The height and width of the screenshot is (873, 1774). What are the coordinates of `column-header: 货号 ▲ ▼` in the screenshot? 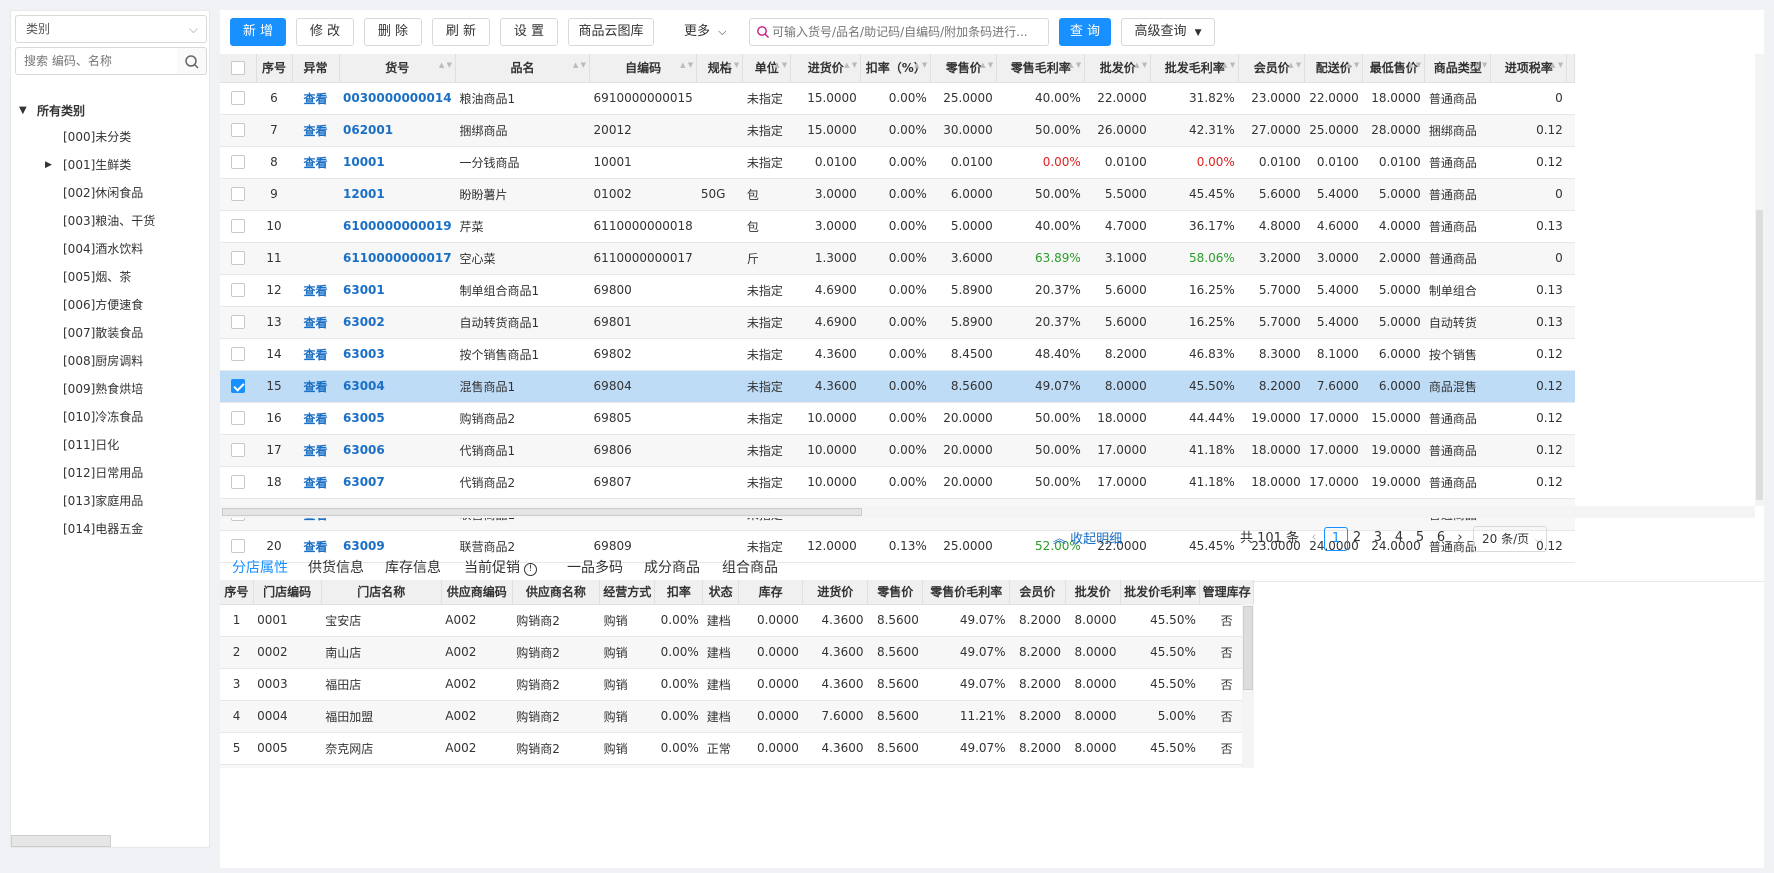 It's located at (398, 68).